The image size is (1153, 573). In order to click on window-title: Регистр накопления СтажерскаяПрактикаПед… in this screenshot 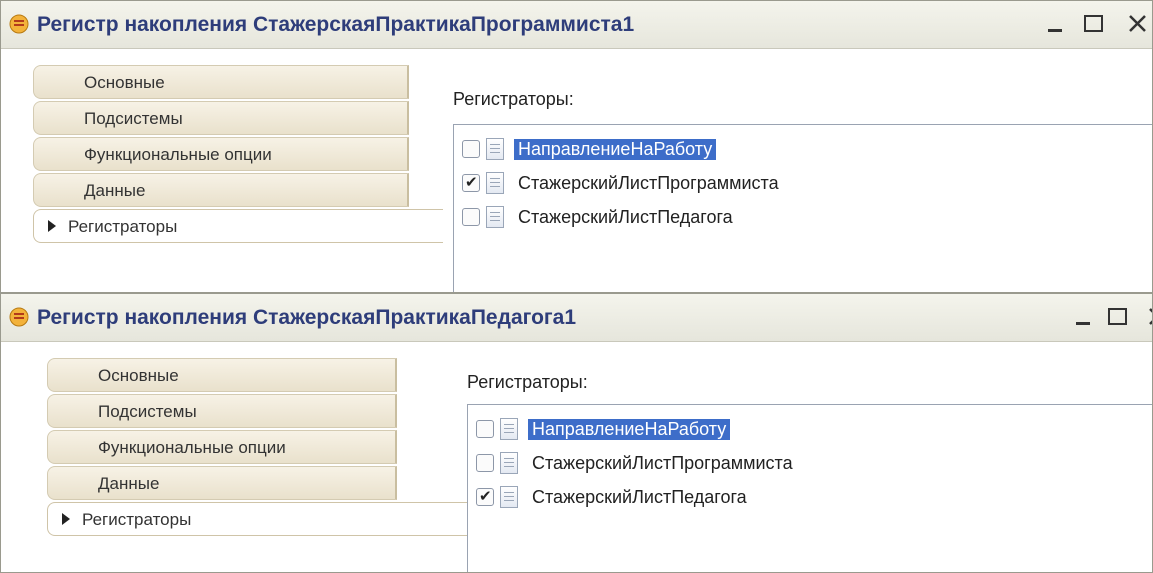, I will do `click(307, 317)`.